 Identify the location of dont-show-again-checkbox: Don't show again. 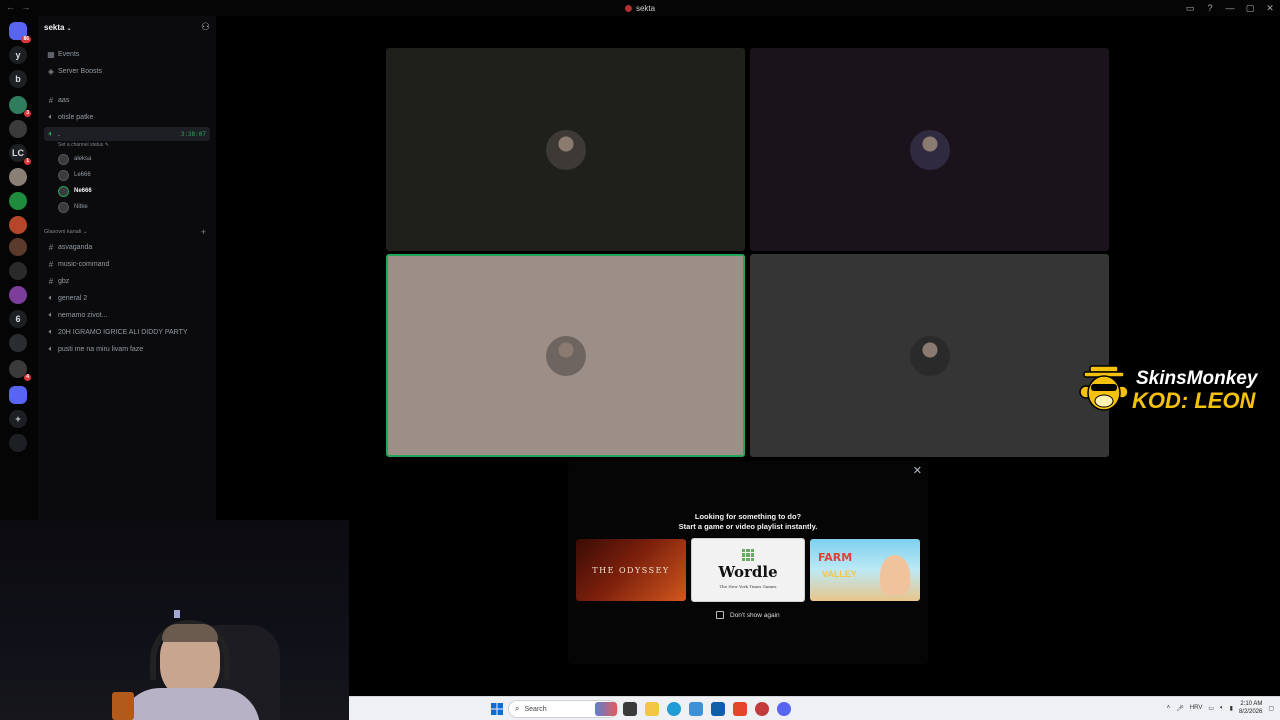
(748, 615).